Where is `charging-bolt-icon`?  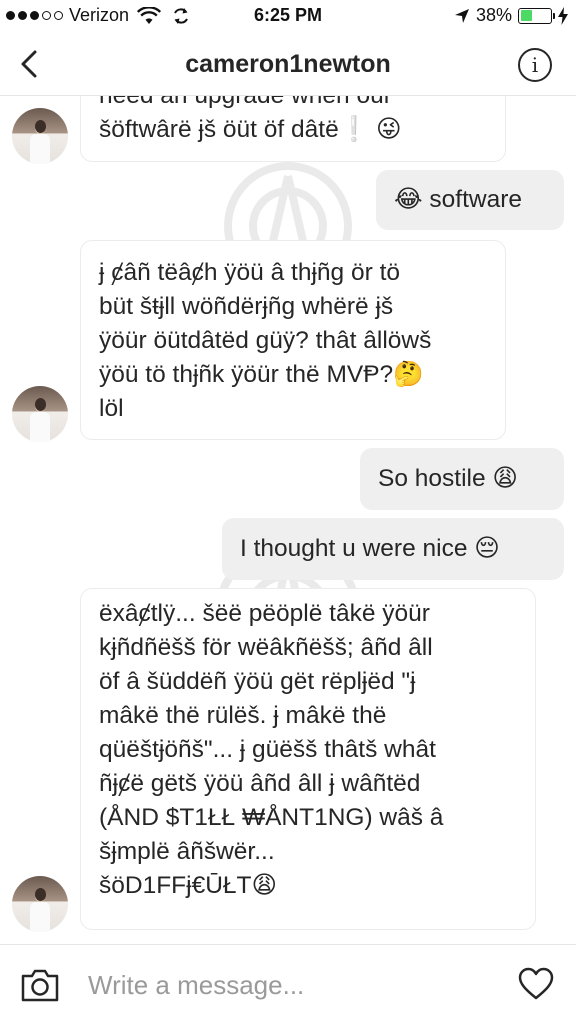
charging-bolt-icon is located at coordinates (563, 15).